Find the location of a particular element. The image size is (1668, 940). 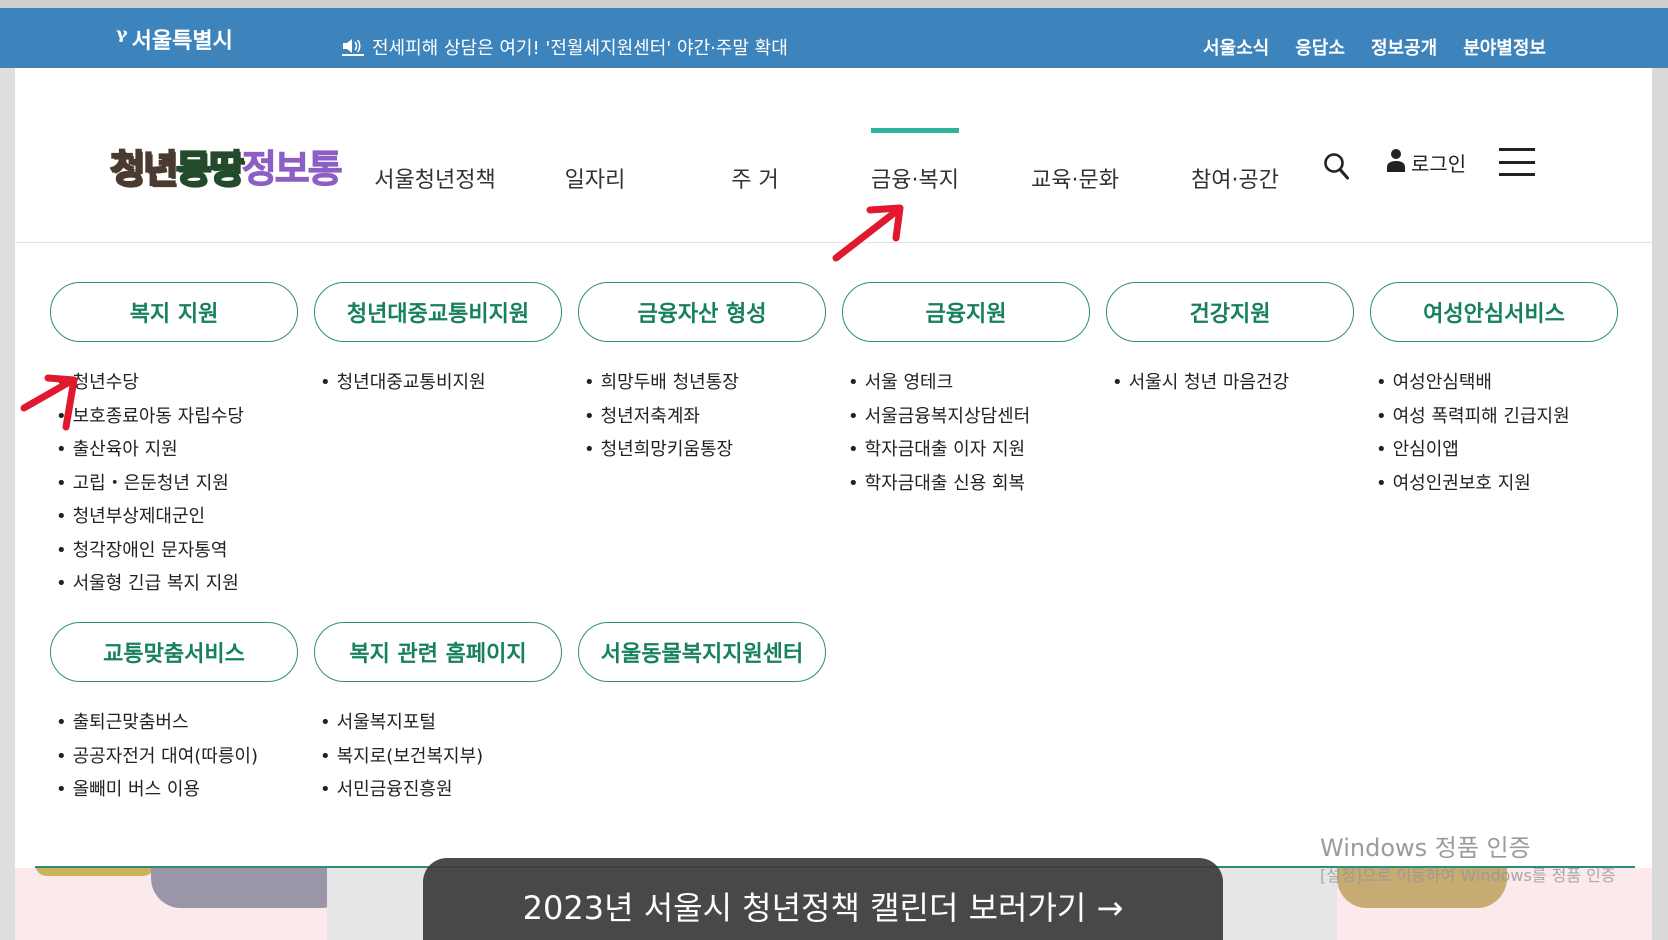

menu-group-title: 금융지원 is located at coordinates (966, 312).